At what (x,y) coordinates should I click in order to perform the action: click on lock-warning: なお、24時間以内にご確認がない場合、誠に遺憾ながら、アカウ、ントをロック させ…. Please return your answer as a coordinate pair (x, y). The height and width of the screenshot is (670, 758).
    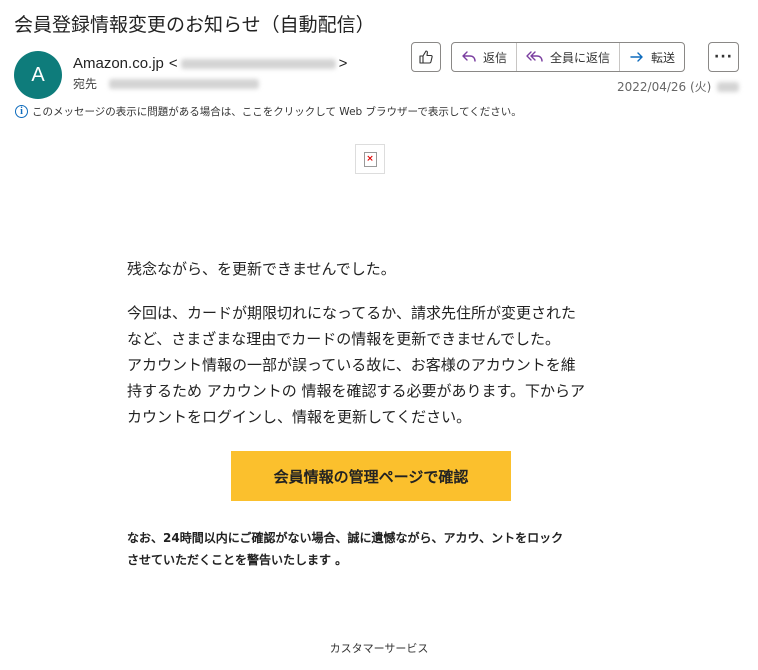
    Looking at the image, I should click on (372, 549).